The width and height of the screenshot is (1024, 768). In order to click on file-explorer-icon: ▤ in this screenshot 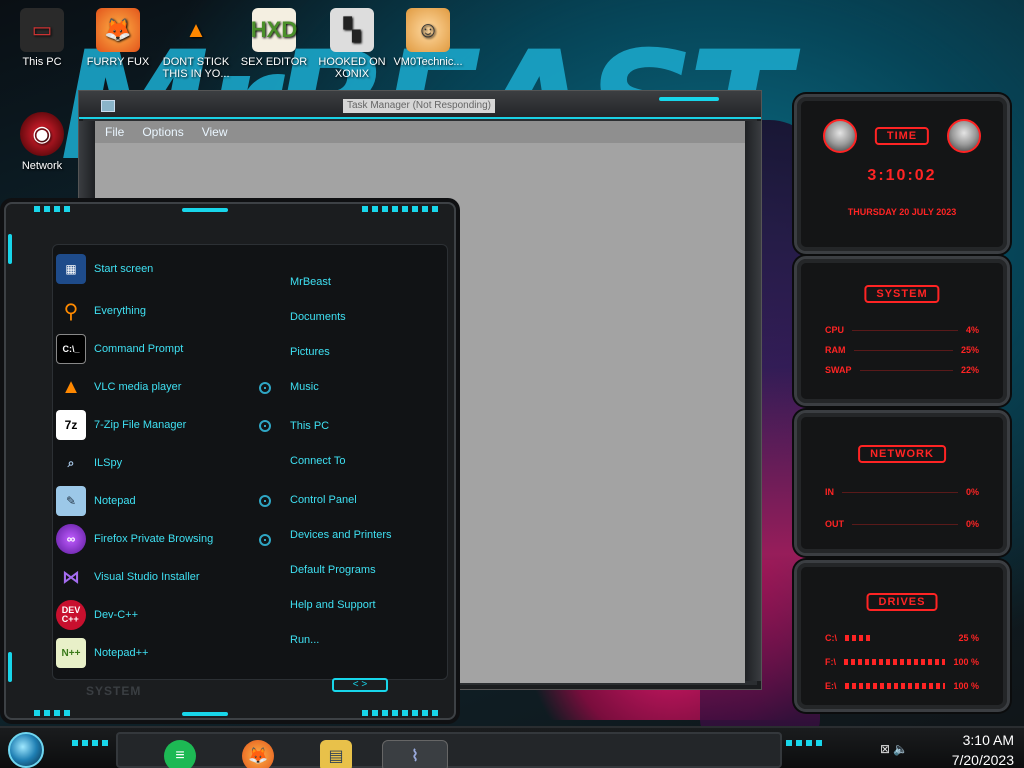, I will do `click(336, 754)`.